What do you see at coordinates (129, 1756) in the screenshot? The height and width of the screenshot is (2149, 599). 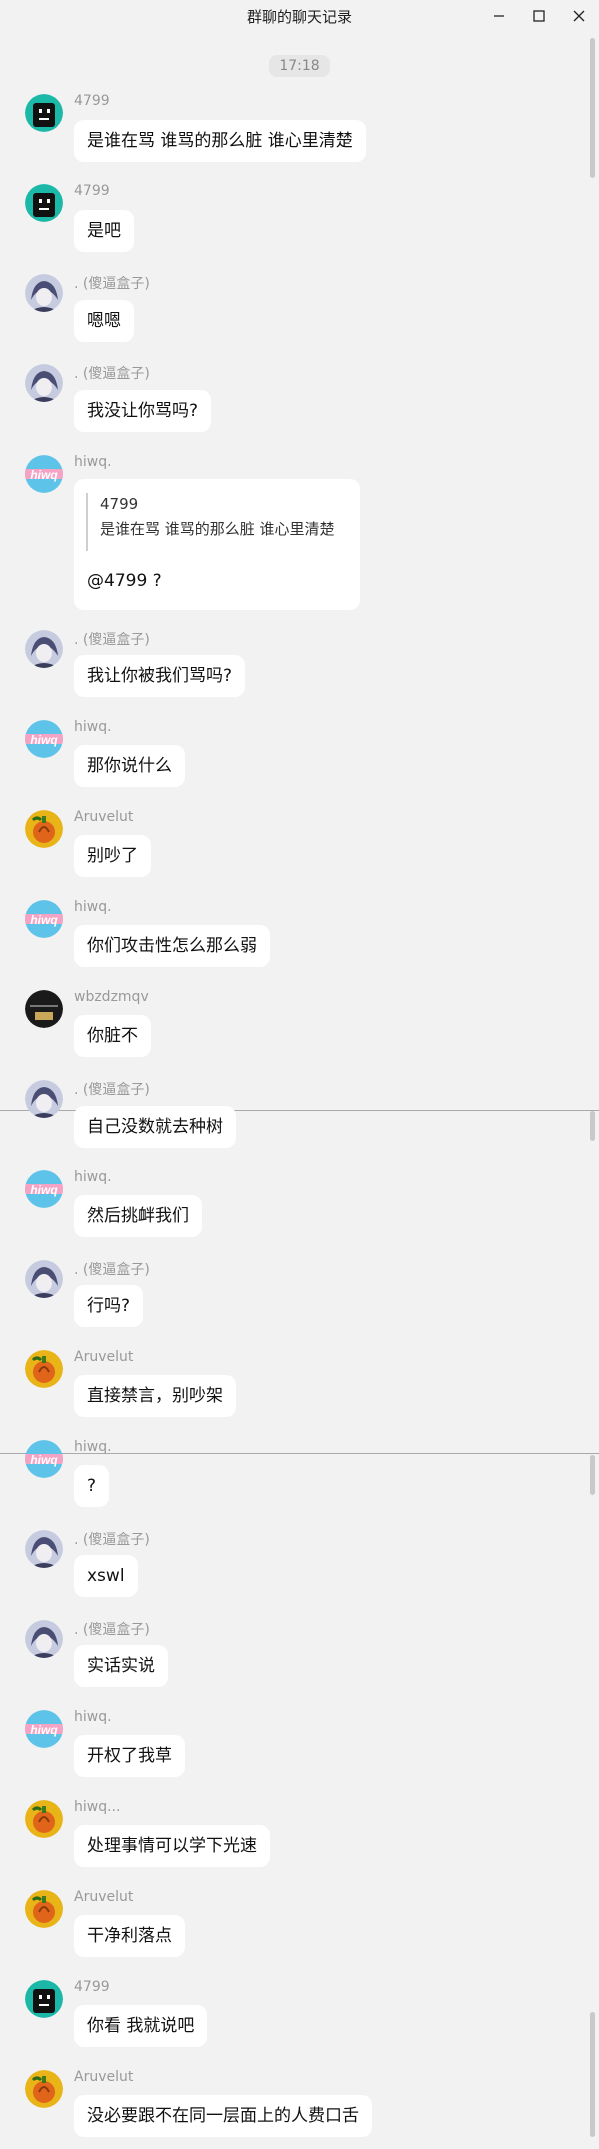 I see `message-bubble: 开权了我草` at bounding box center [129, 1756].